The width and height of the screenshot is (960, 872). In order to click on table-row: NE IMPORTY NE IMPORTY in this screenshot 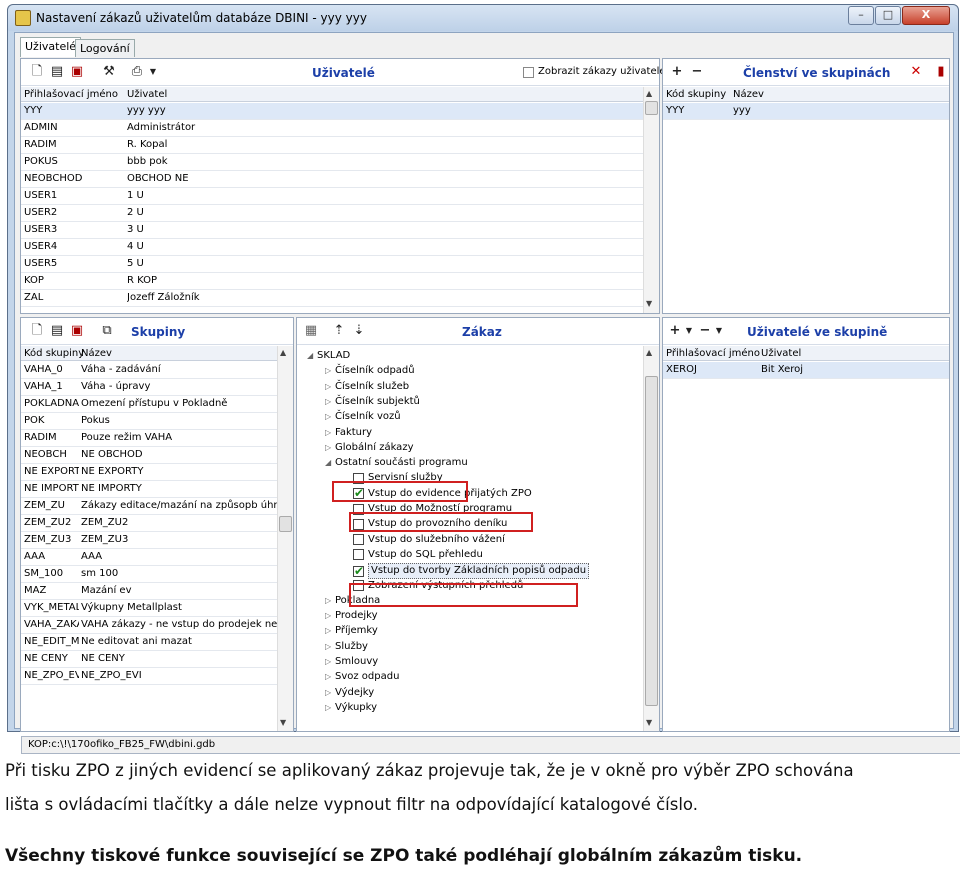, I will do `click(149, 489)`.